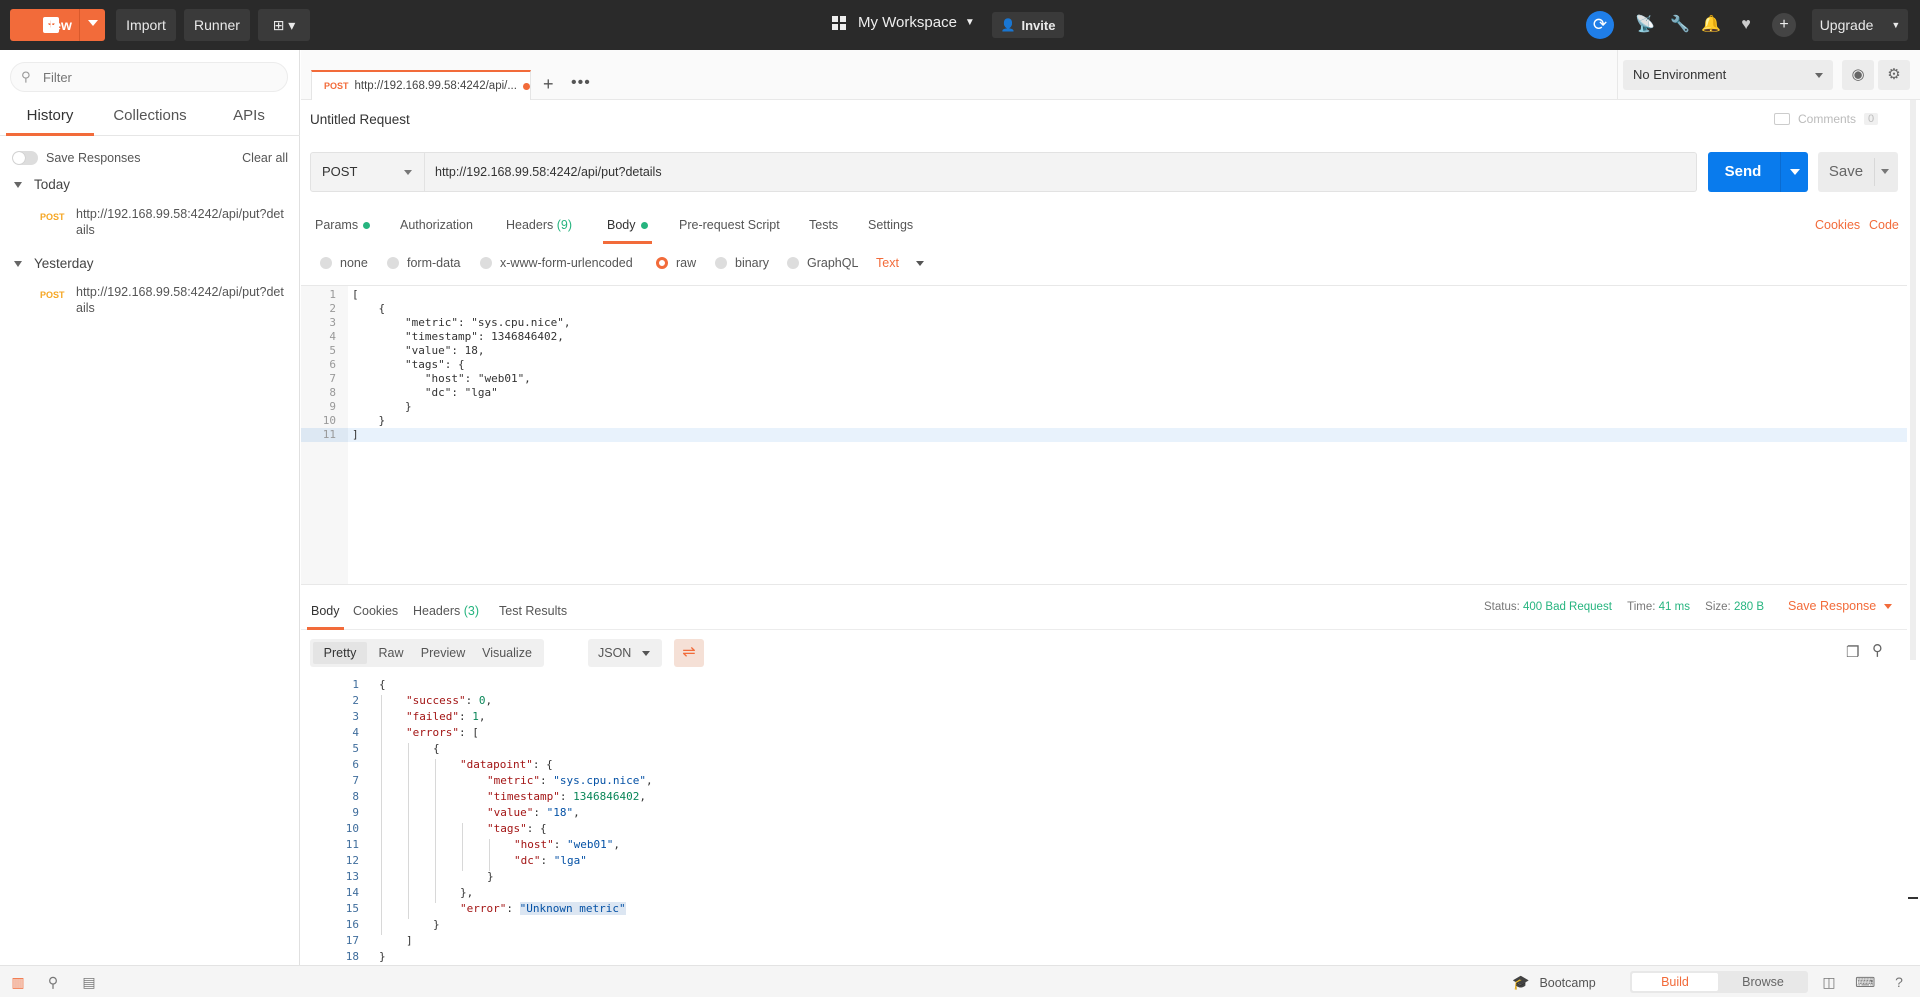 Image resolution: width=1920 pixels, height=997 pixels. Describe the element at coordinates (689, 653) in the screenshot. I see `wrap-lines-icon: ⇌` at that location.